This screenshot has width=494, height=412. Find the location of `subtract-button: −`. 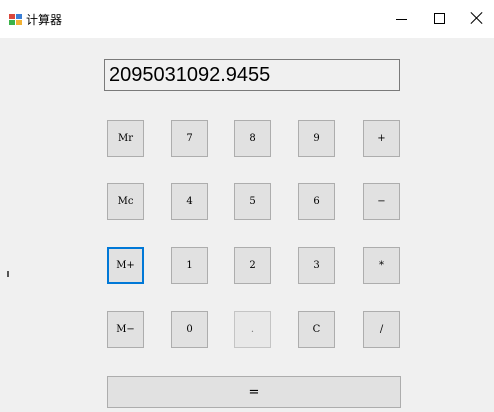

subtract-button: − is located at coordinates (381, 201).